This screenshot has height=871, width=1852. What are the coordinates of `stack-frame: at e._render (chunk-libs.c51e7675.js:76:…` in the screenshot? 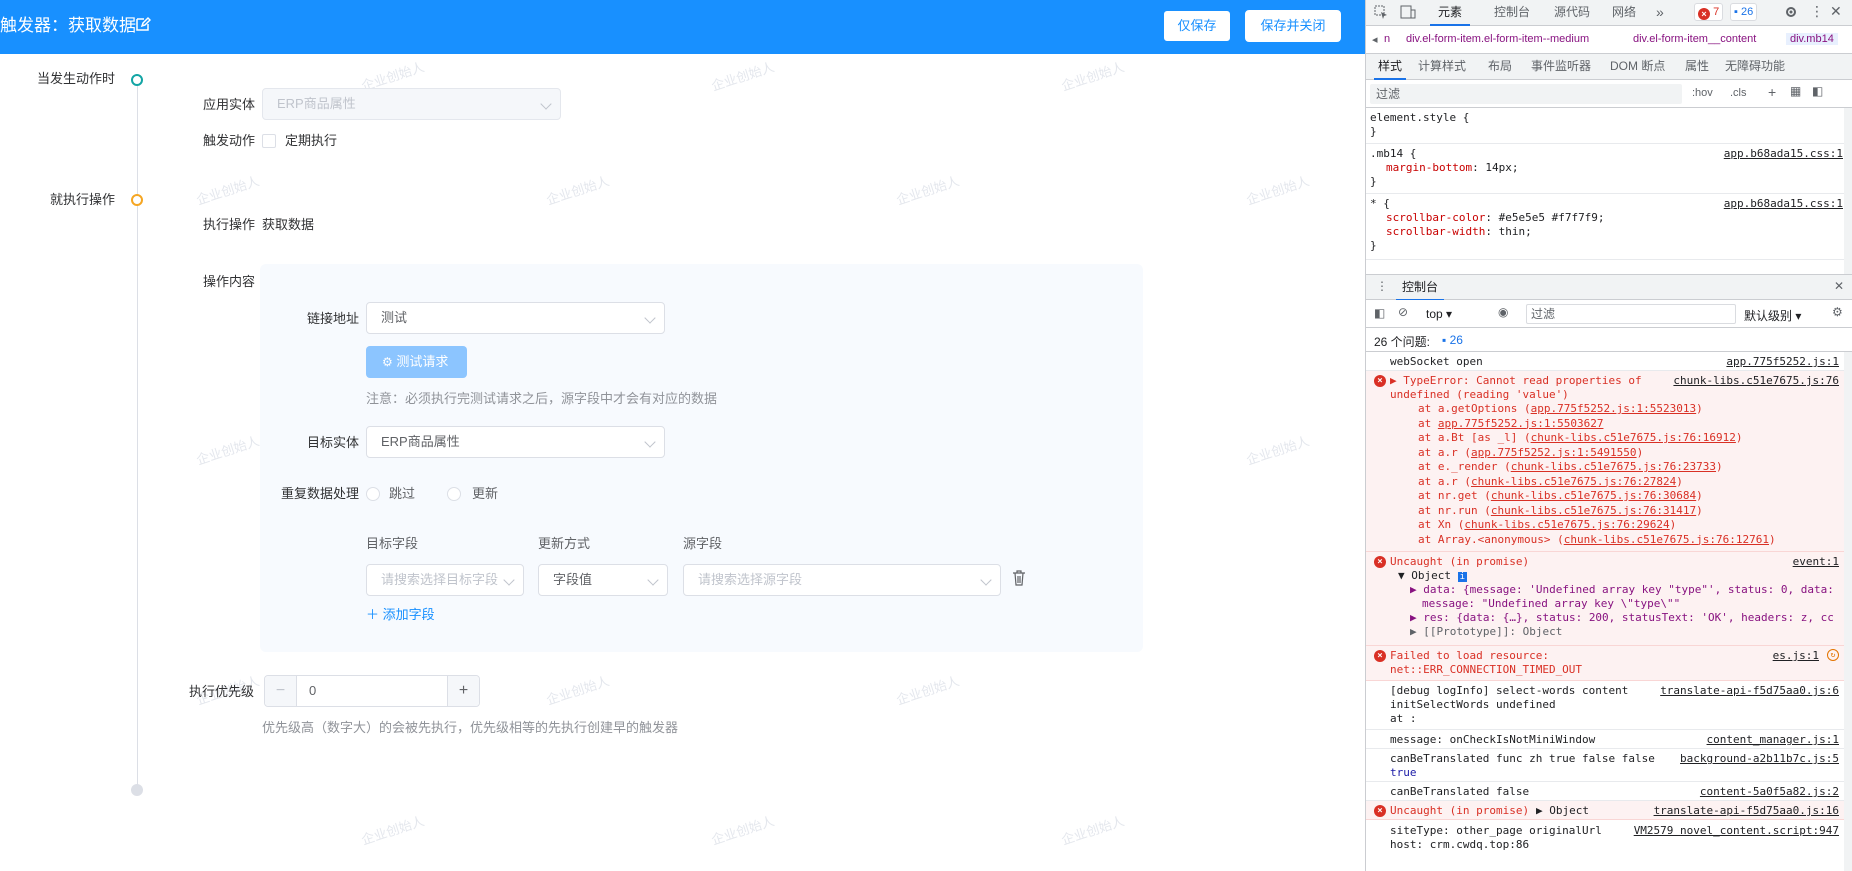 It's located at (1570, 466).